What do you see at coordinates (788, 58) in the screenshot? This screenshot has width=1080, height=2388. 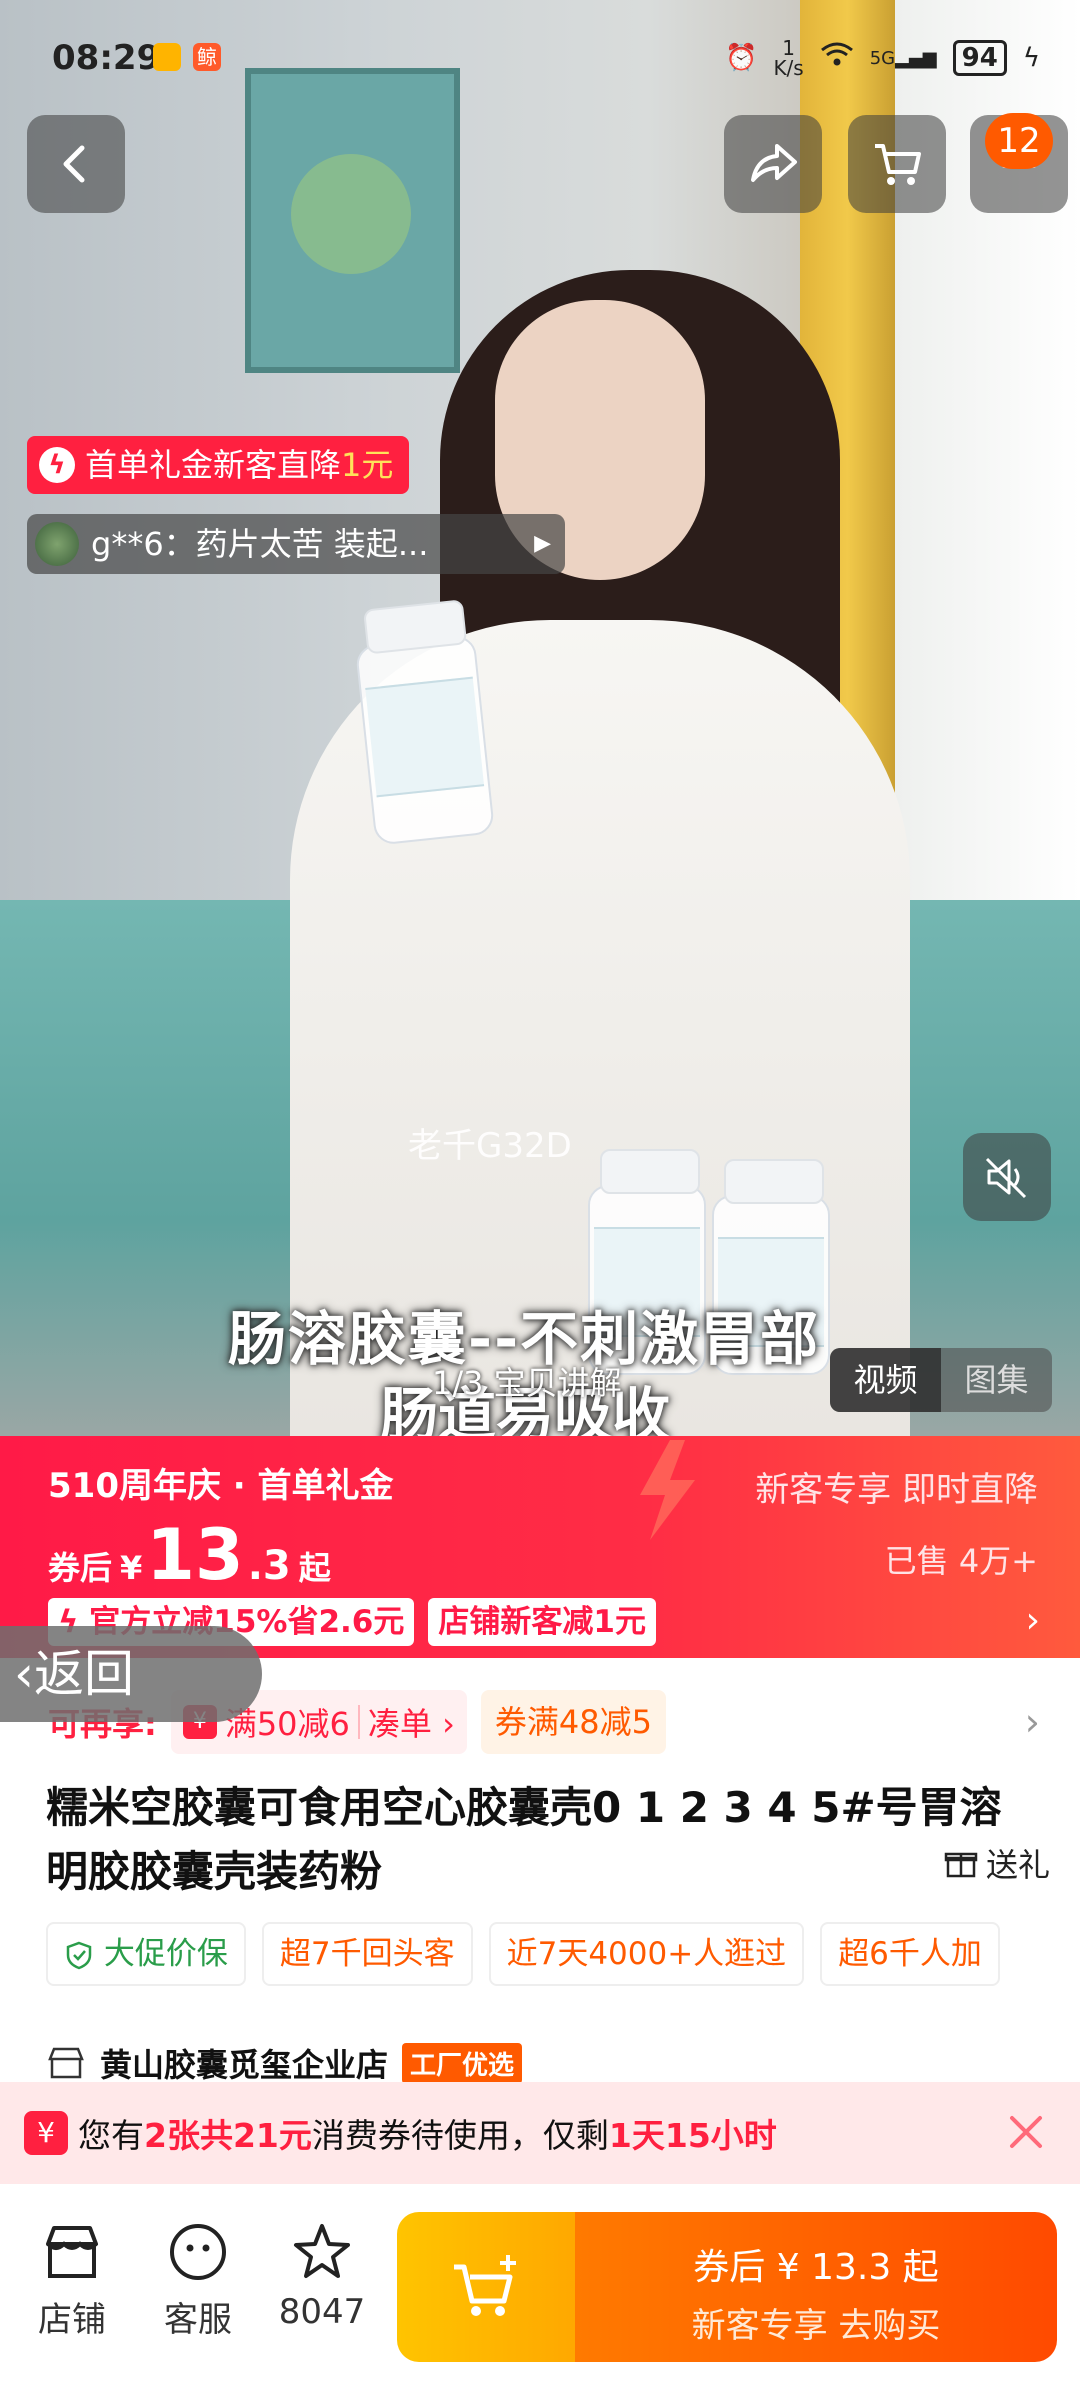 I see `network-speed: 1 K/s` at bounding box center [788, 58].